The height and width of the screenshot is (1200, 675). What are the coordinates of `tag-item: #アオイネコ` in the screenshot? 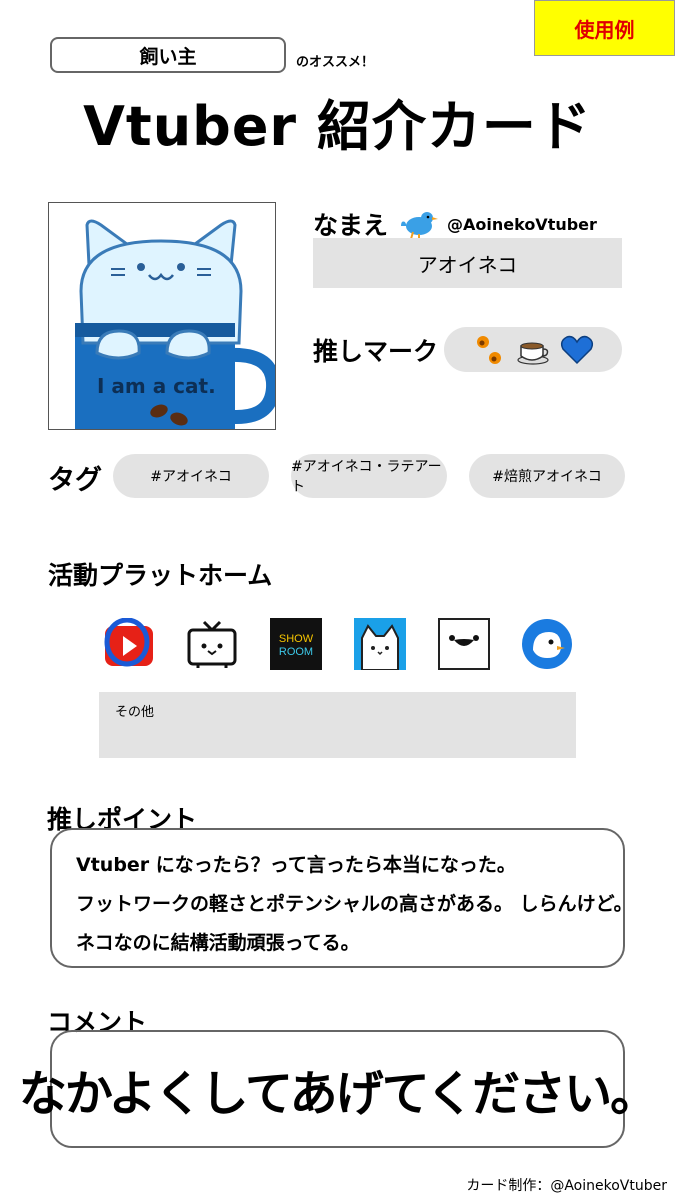 It's located at (191, 476).